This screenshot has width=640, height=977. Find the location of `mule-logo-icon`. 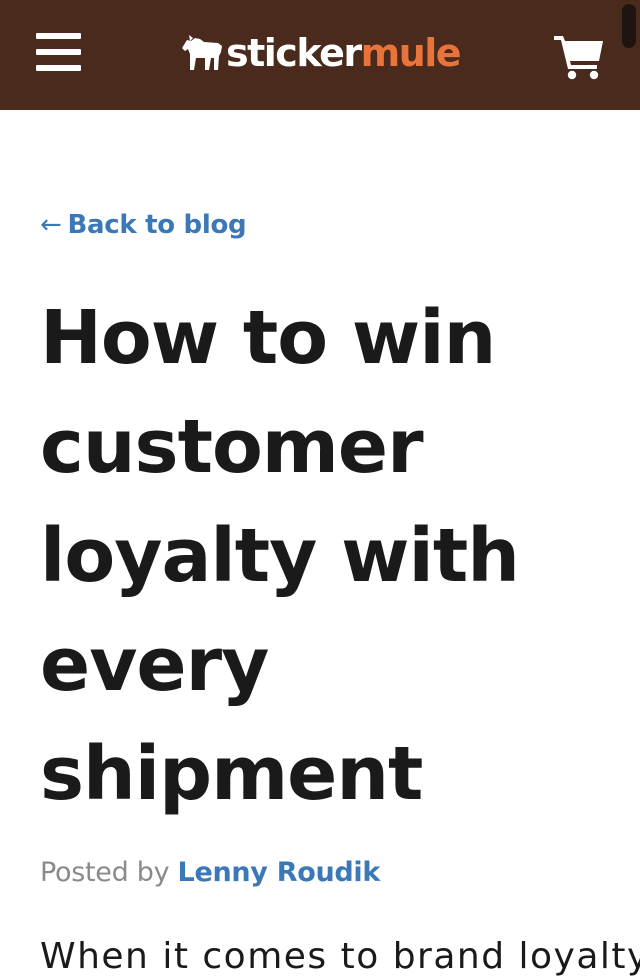

mule-logo-icon is located at coordinates (202, 52).